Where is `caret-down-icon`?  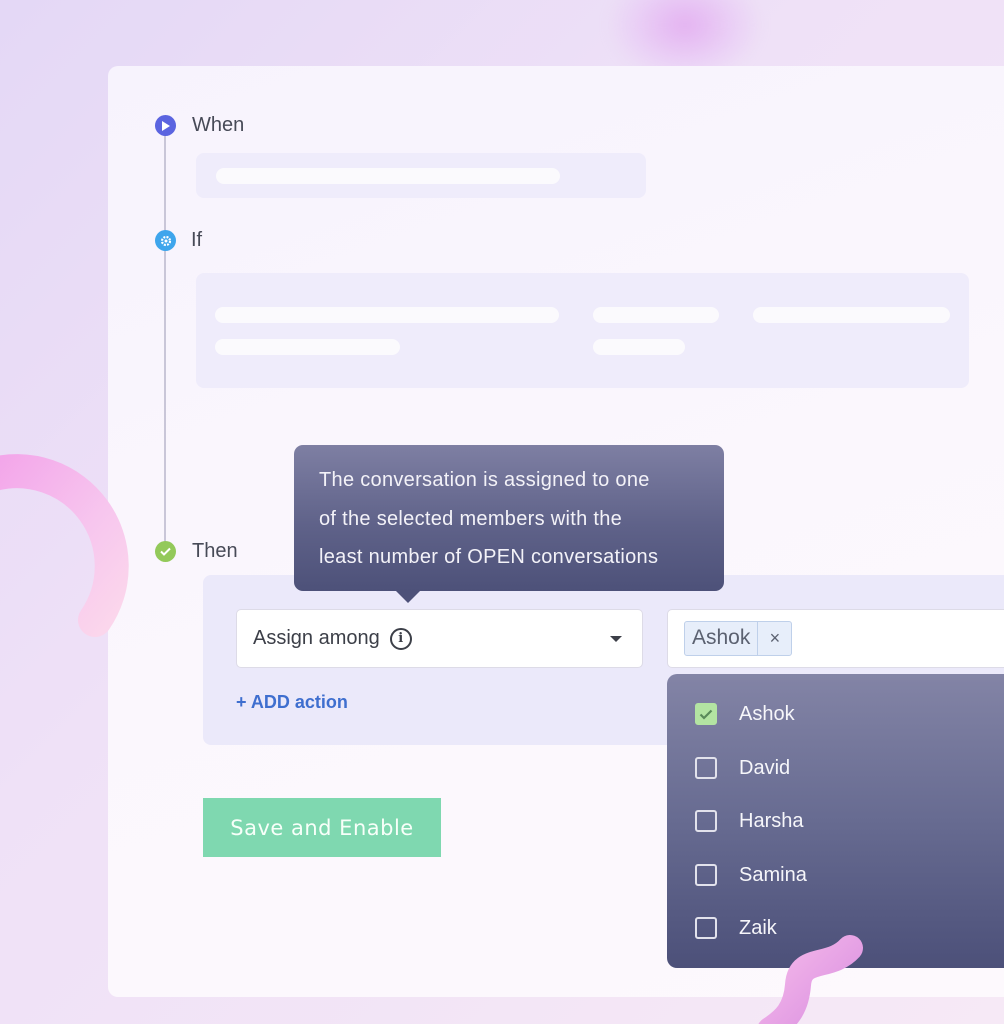 caret-down-icon is located at coordinates (616, 639).